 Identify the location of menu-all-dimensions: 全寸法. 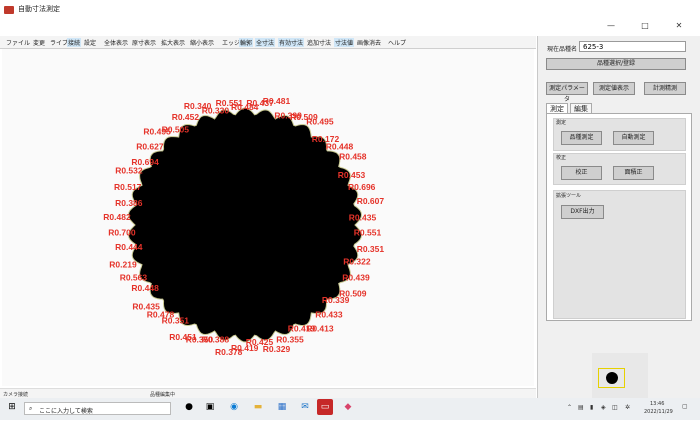
(265, 42).